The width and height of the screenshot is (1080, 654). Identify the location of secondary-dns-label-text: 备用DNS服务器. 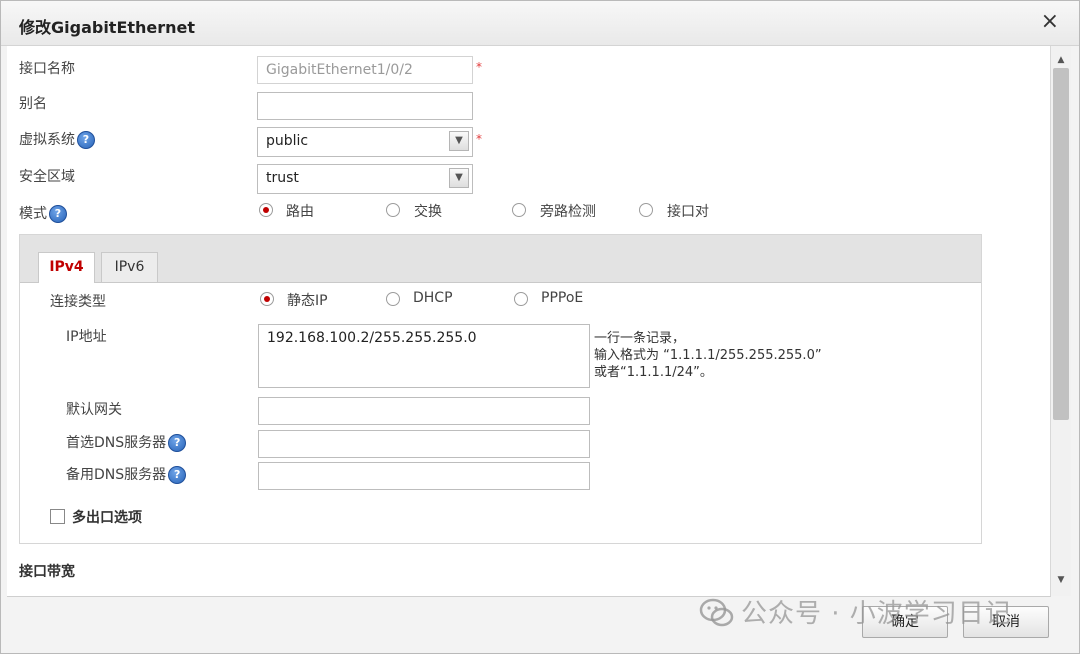
(116, 475).